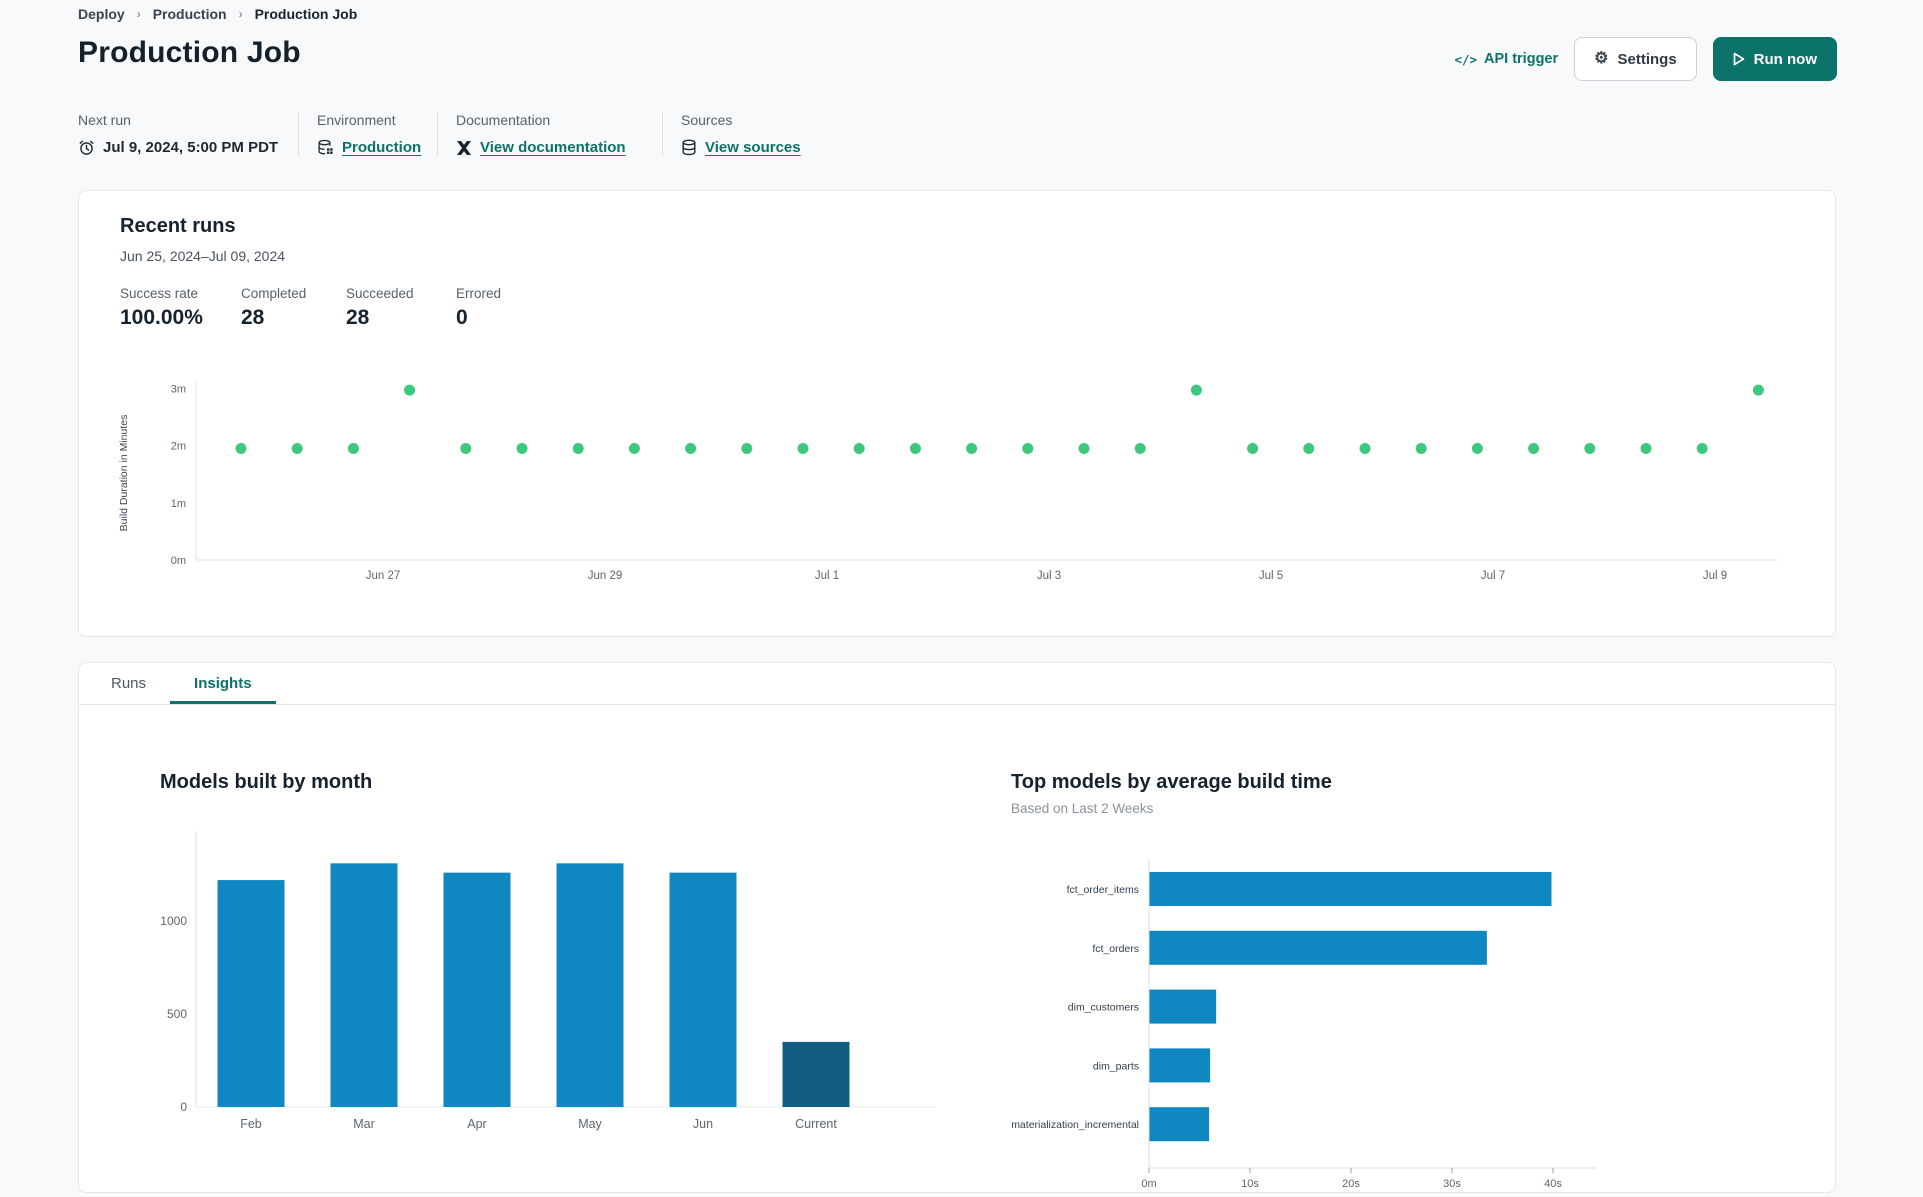 Image resolution: width=1923 pixels, height=1197 pixels. I want to click on stat-completed: Completed 28, so click(274, 307).